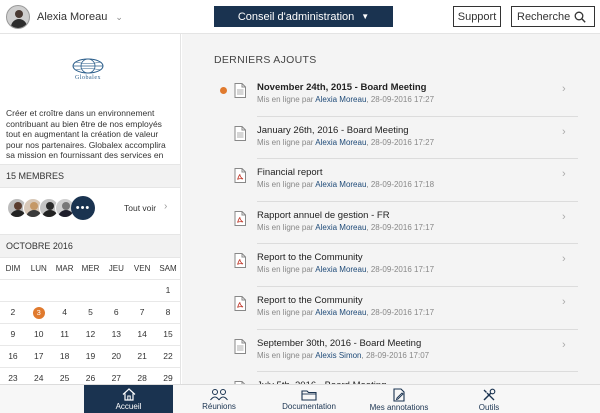 This screenshot has height=413, width=600. What do you see at coordinates (167, 334) in the screenshot?
I see `calendar-day: 15` at bounding box center [167, 334].